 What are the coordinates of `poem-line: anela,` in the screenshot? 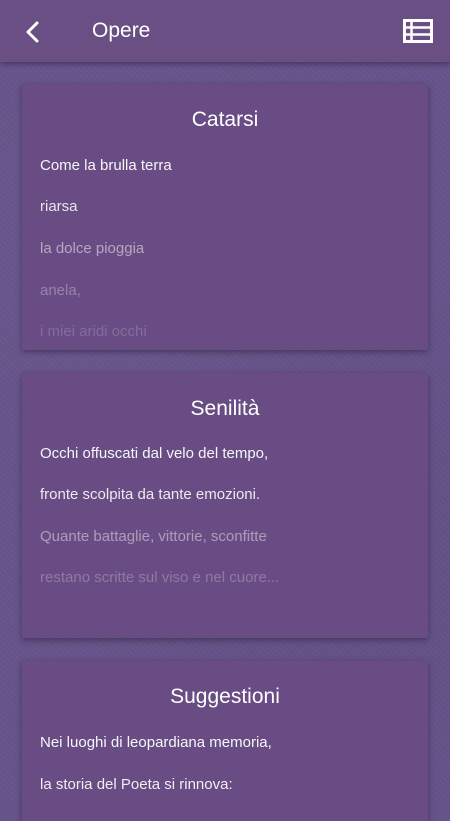 It's located at (60, 290).